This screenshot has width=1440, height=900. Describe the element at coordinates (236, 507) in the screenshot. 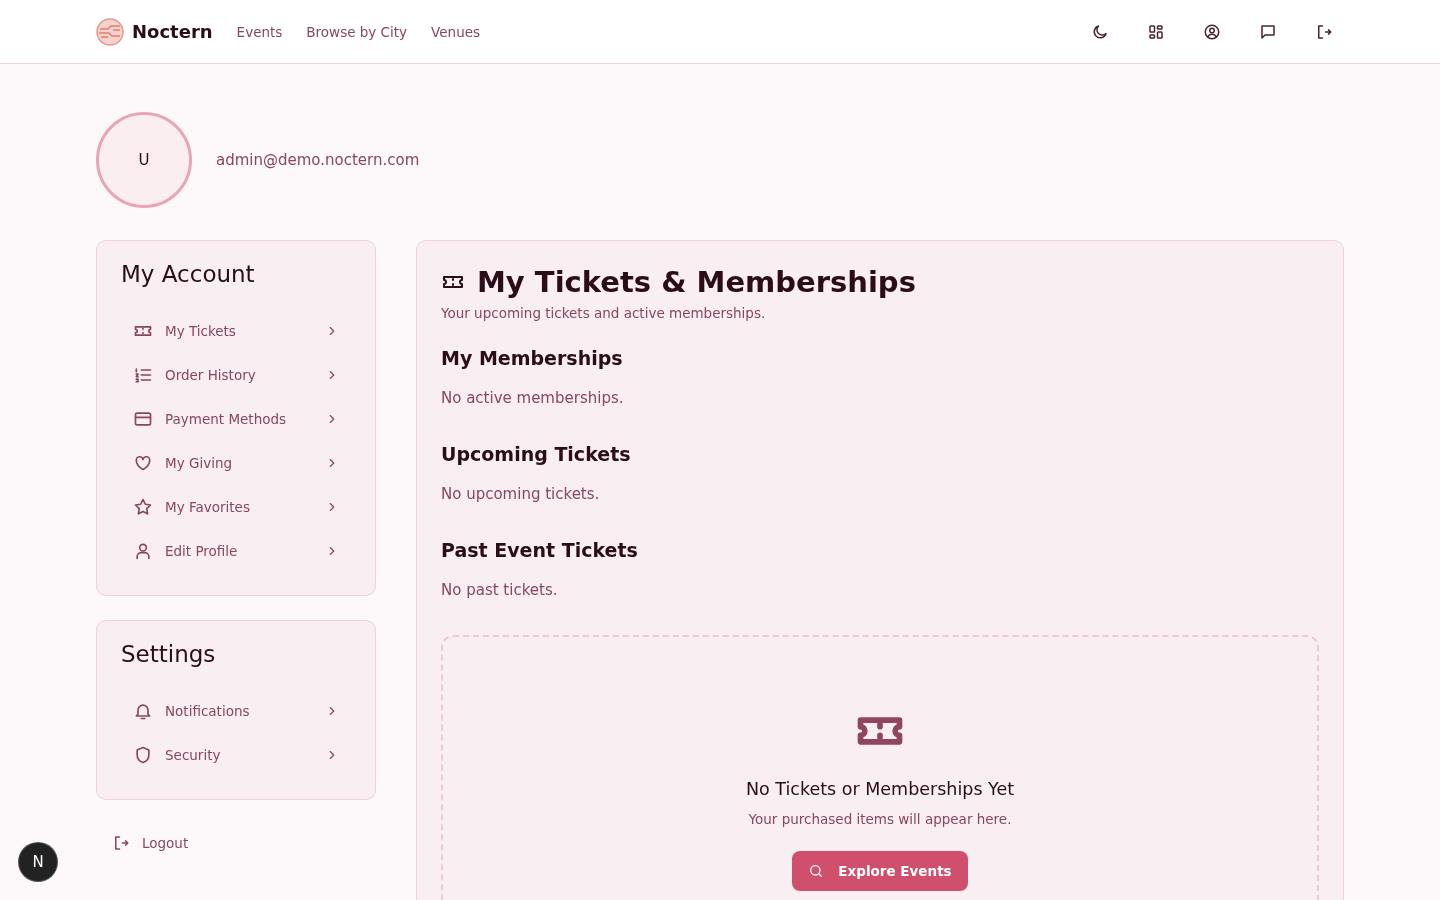

I see `menu-item: My Favorites` at that location.